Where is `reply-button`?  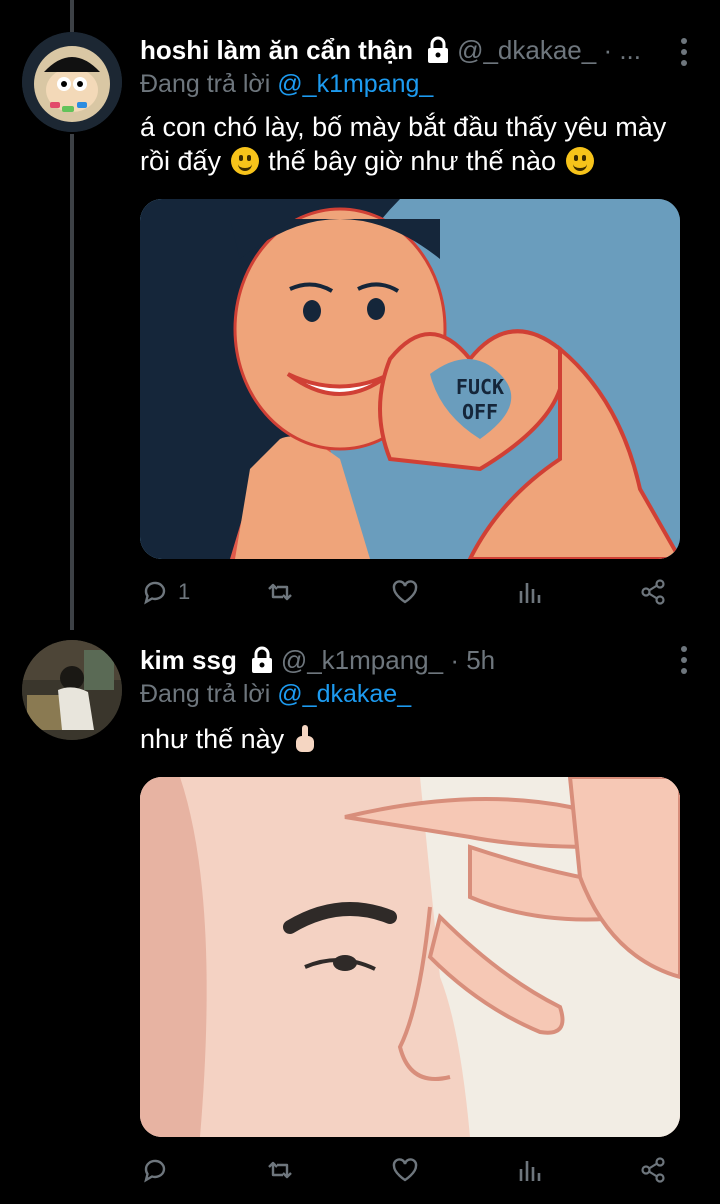
reply-button is located at coordinates (159, 1170).